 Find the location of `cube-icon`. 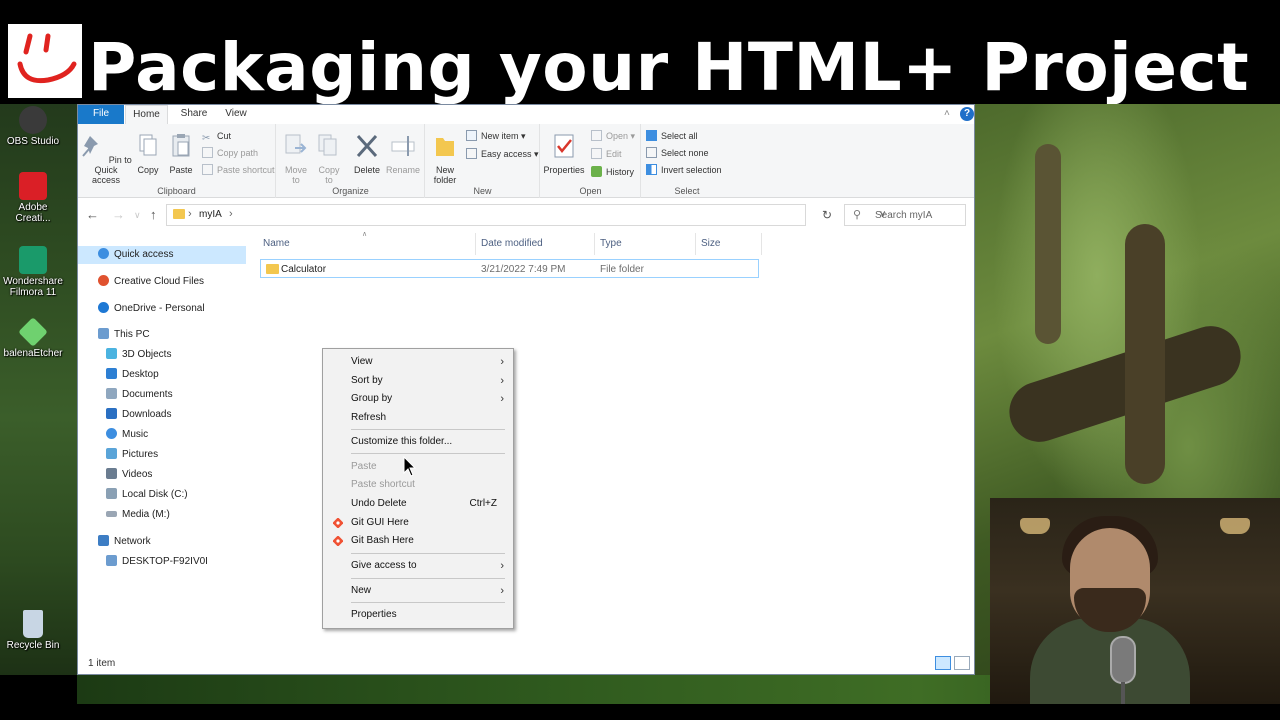

cube-icon is located at coordinates (111, 353).